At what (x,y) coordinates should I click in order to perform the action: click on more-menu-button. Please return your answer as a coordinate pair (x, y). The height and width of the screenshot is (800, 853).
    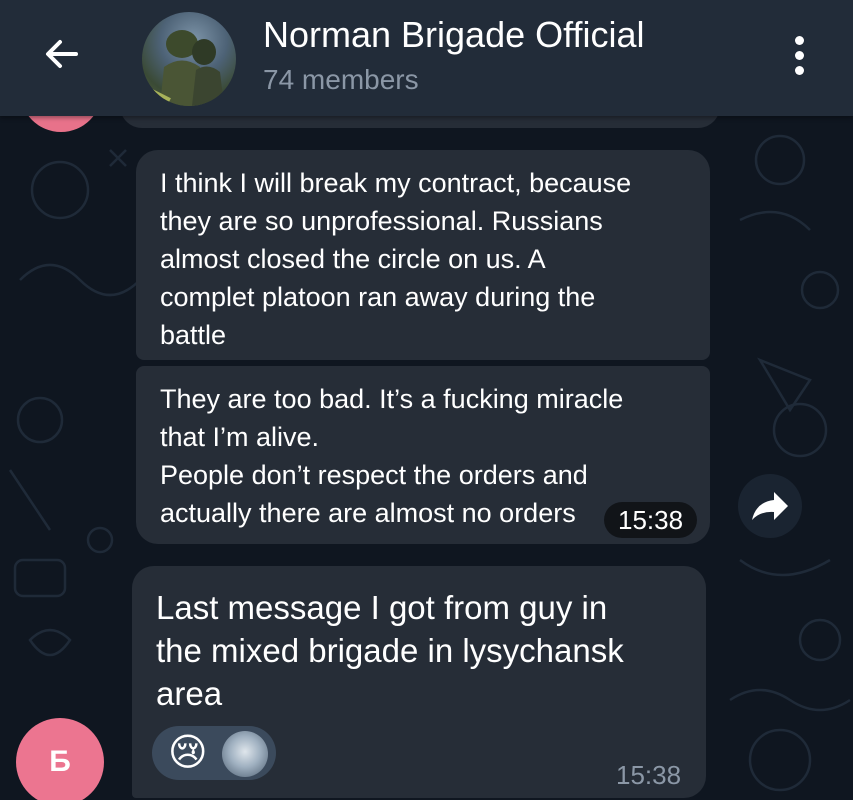
    Looking at the image, I should click on (800, 56).